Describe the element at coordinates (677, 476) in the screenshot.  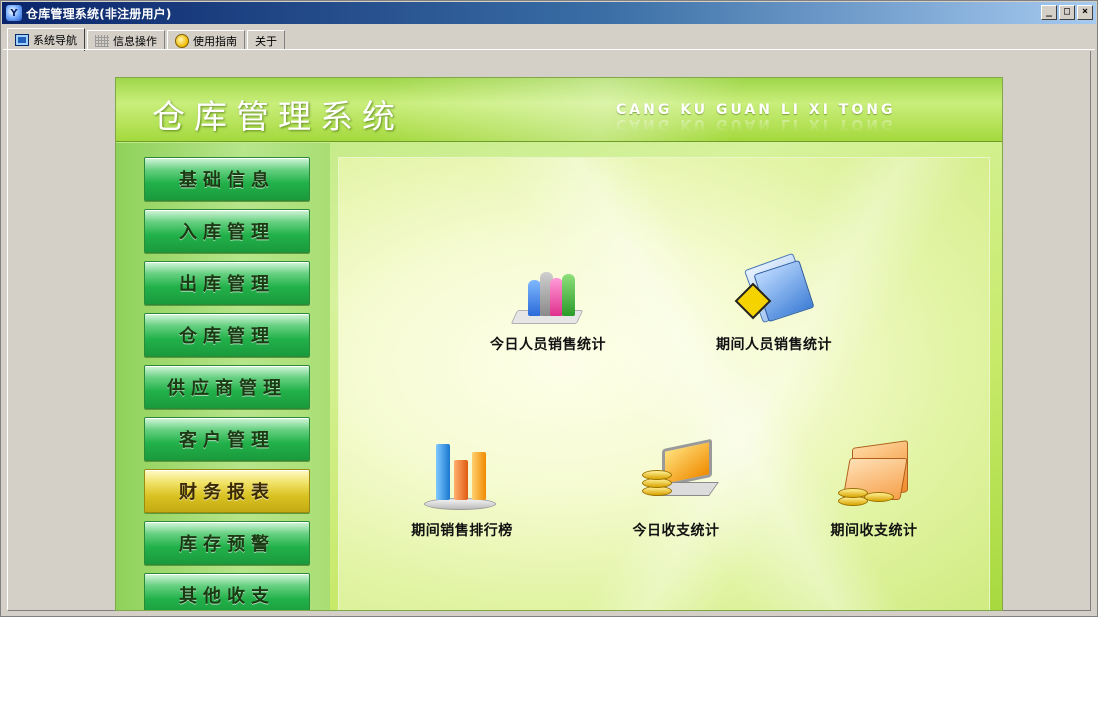
I see `laptop-coins-icon` at that location.